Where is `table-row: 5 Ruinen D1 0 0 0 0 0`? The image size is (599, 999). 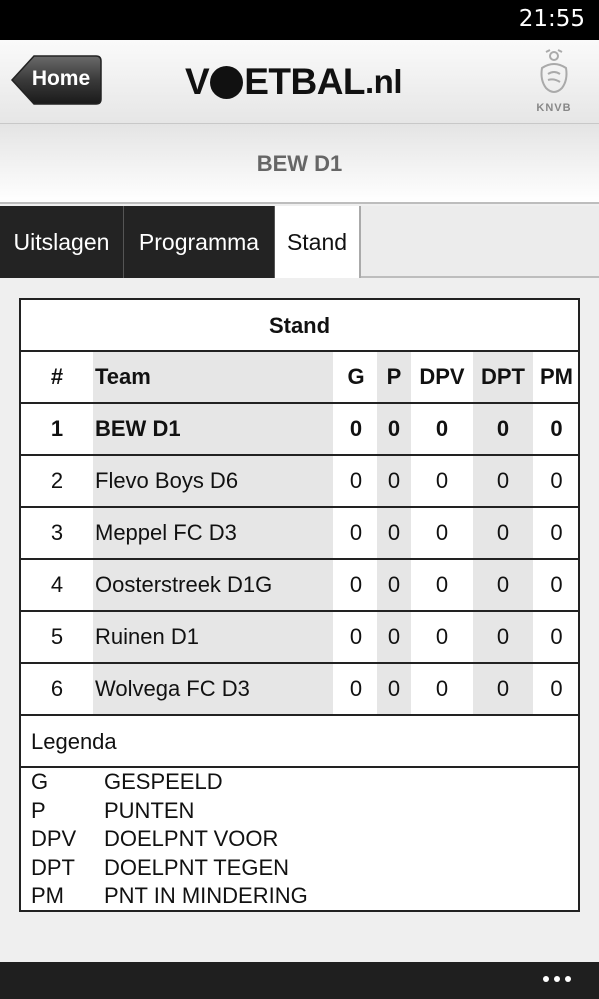
table-row: 5 Ruinen D1 0 0 0 0 0 is located at coordinates (299, 638).